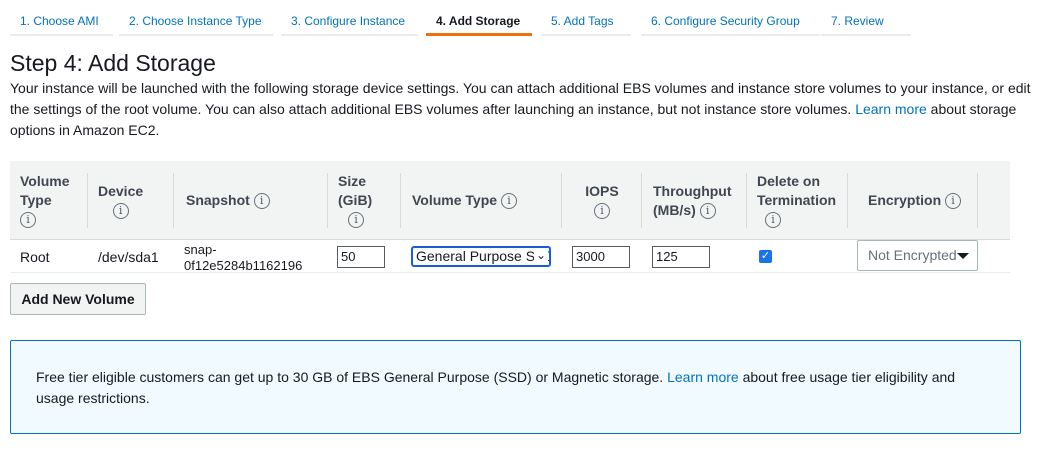  I want to click on cell-delete-on-termination: ✓, so click(765, 256).